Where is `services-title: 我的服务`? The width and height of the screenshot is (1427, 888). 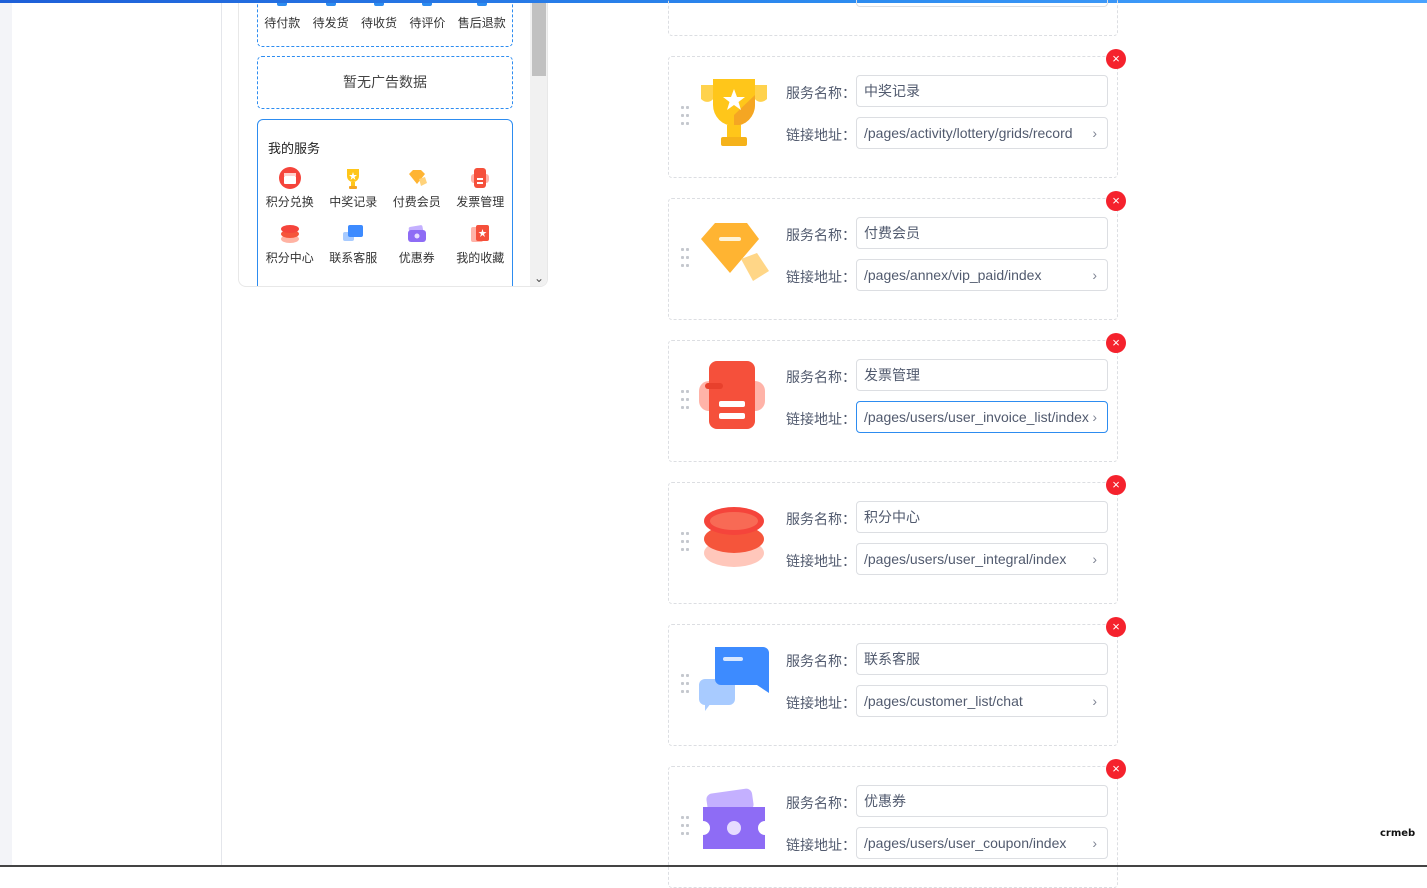 services-title: 我的服务 is located at coordinates (294, 148).